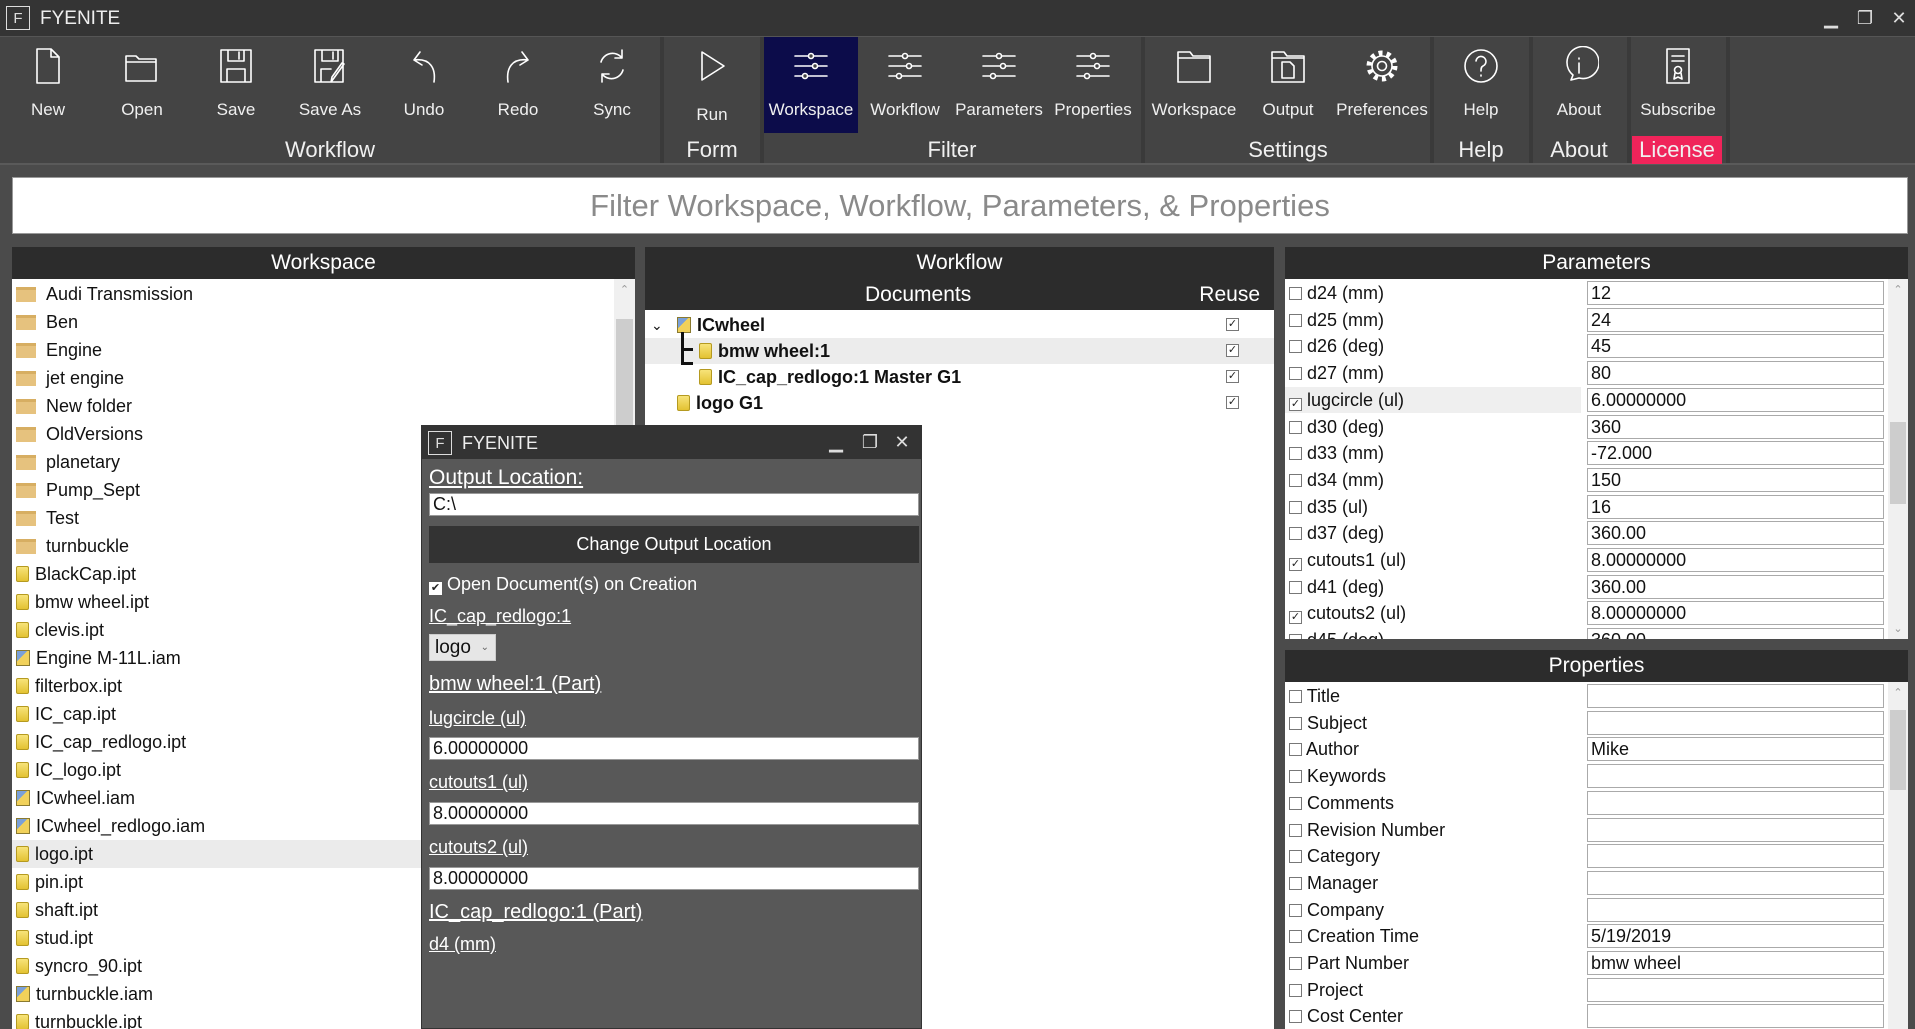 This screenshot has width=1915, height=1029. Describe the element at coordinates (1735, 936) in the screenshot. I see `value-input: 5/19/2019` at that location.